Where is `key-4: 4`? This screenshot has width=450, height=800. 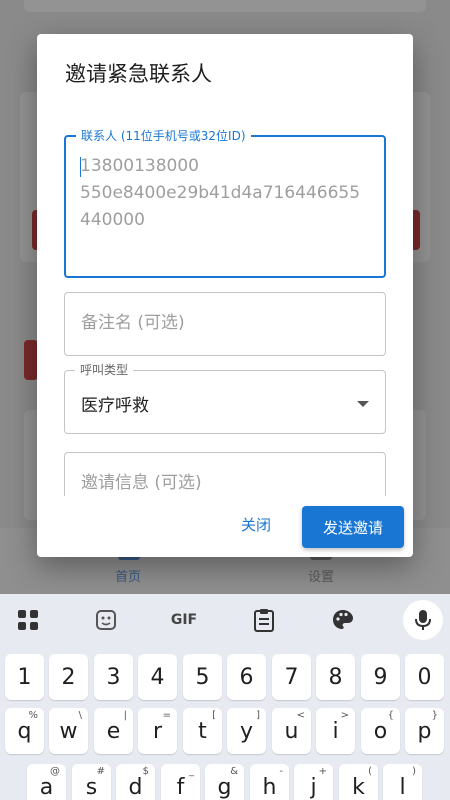
key-4: 4 is located at coordinates (157, 677).